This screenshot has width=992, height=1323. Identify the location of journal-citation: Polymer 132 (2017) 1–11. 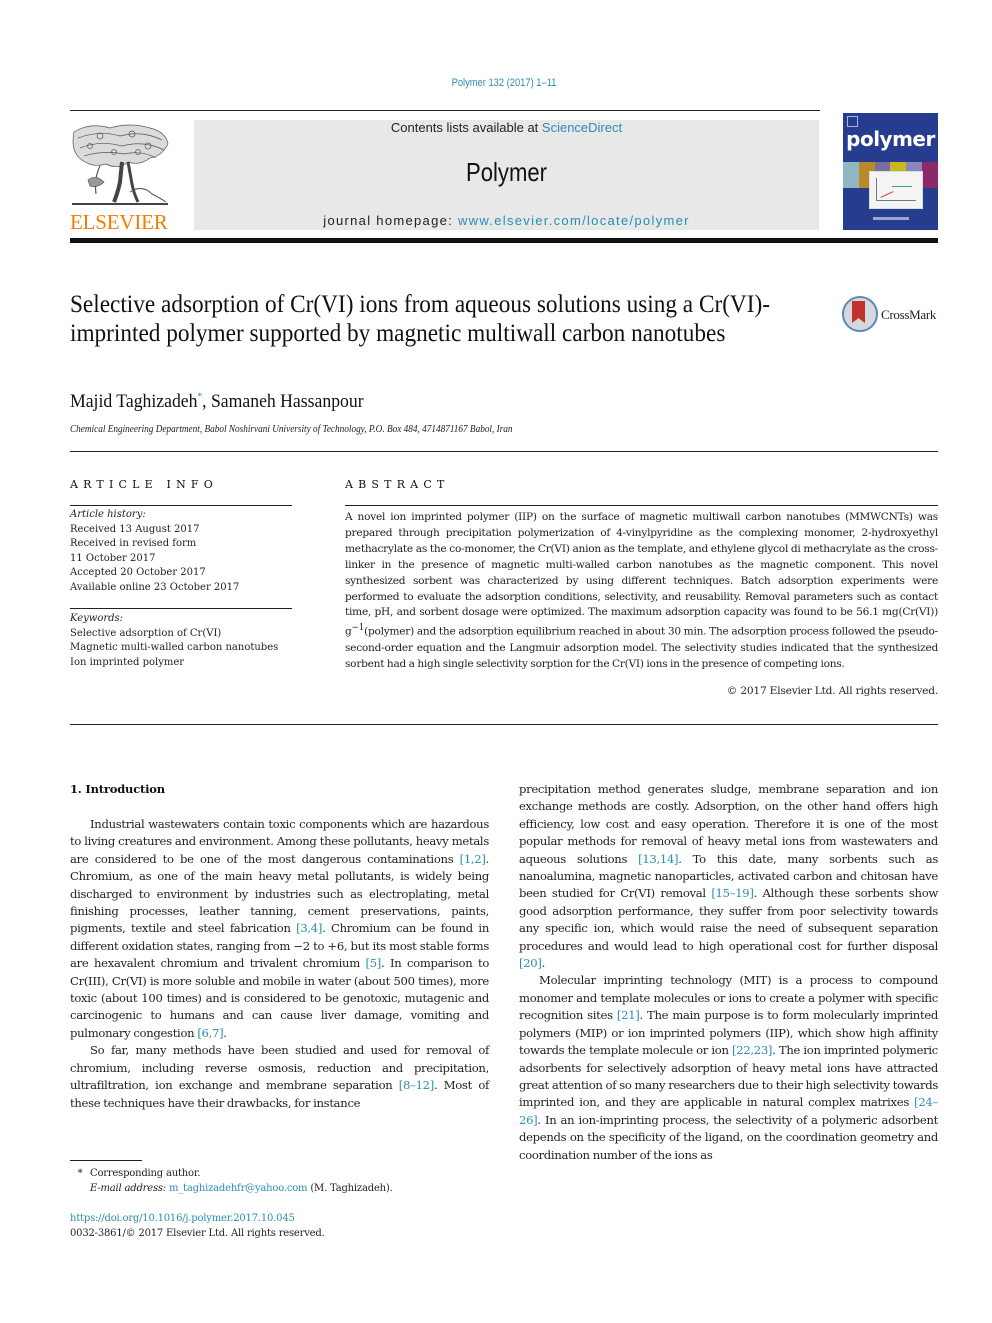
(504, 83).